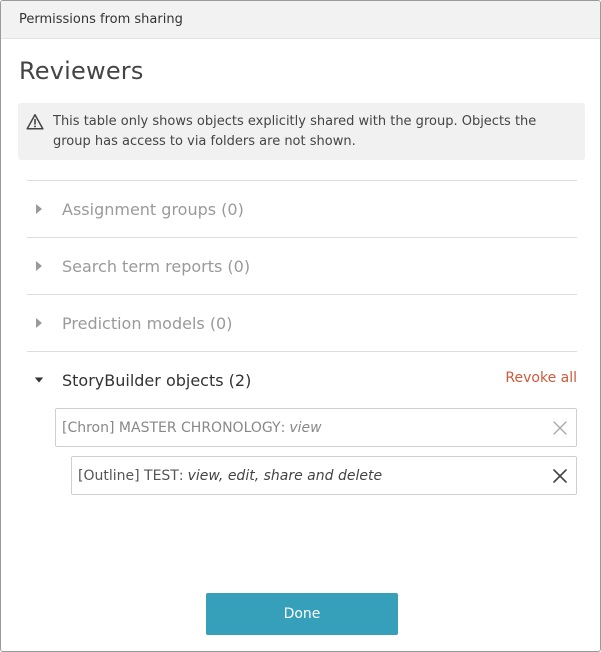  I want to click on dialog-title: Permissions from sharing, so click(300, 20).